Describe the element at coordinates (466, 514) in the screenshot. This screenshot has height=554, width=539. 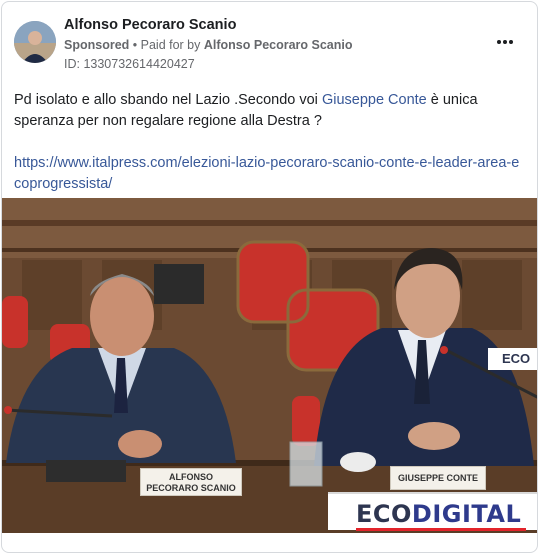
I see `banner-digital: DIGITAL` at that location.